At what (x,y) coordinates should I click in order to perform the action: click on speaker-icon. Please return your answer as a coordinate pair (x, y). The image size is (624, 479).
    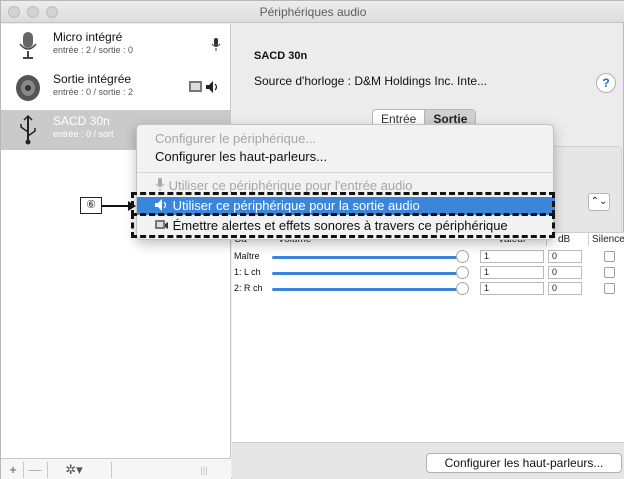
    Looking at the image, I should click on (28, 88).